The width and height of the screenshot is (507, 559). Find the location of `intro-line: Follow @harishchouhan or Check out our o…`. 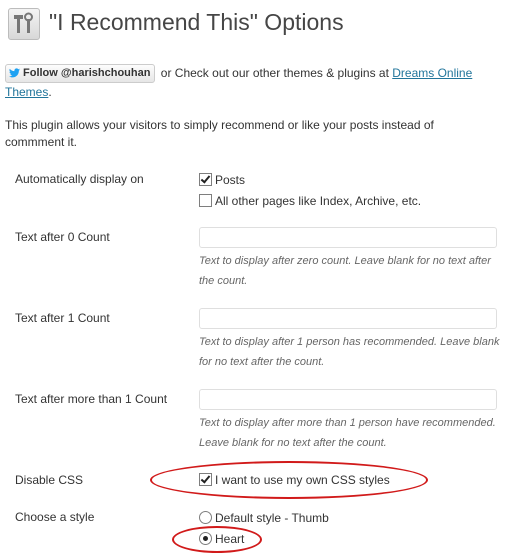

intro-line: Follow @harishchouhan or Check out our o… is located at coordinates (252, 83).